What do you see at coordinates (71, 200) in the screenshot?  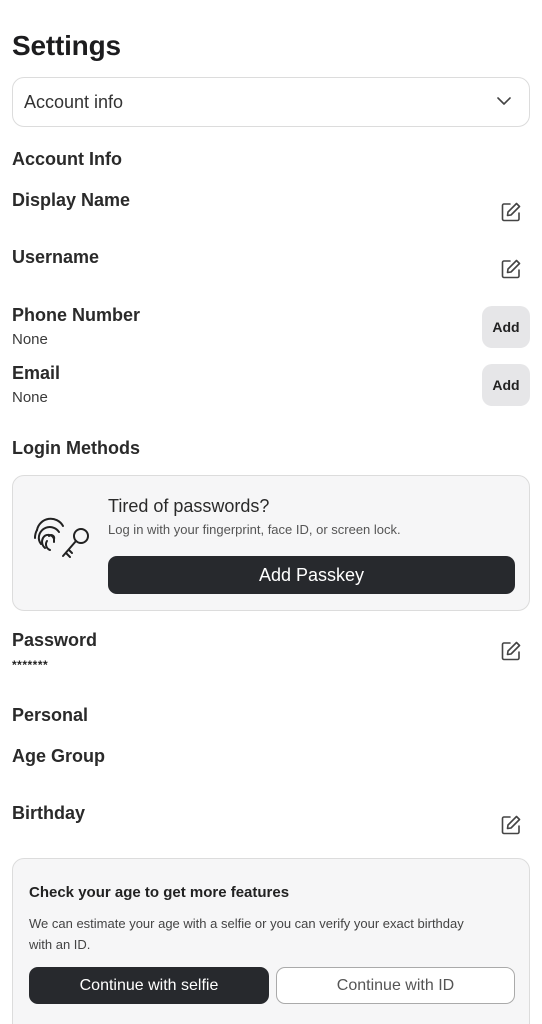 I see `display-name-label: Display Name` at bounding box center [71, 200].